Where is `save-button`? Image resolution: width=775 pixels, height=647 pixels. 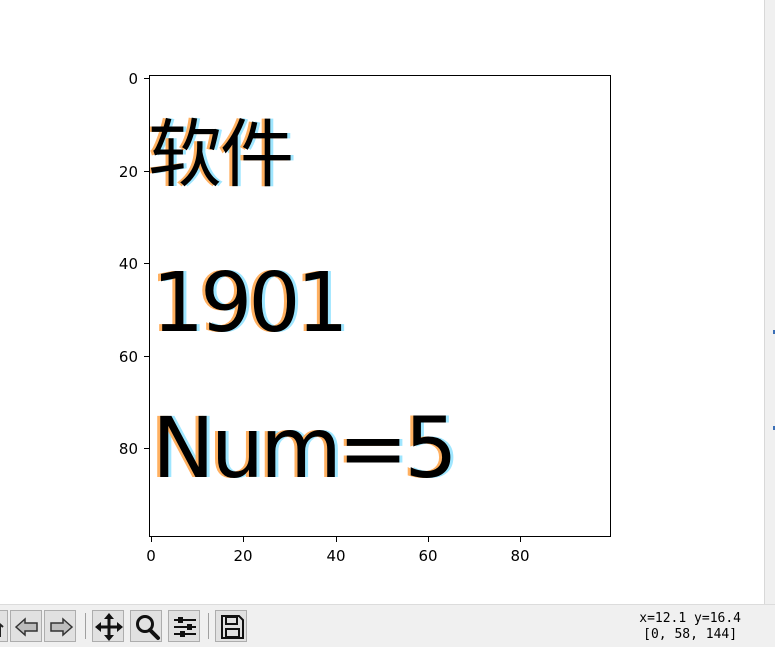 save-button is located at coordinates (231, 626).